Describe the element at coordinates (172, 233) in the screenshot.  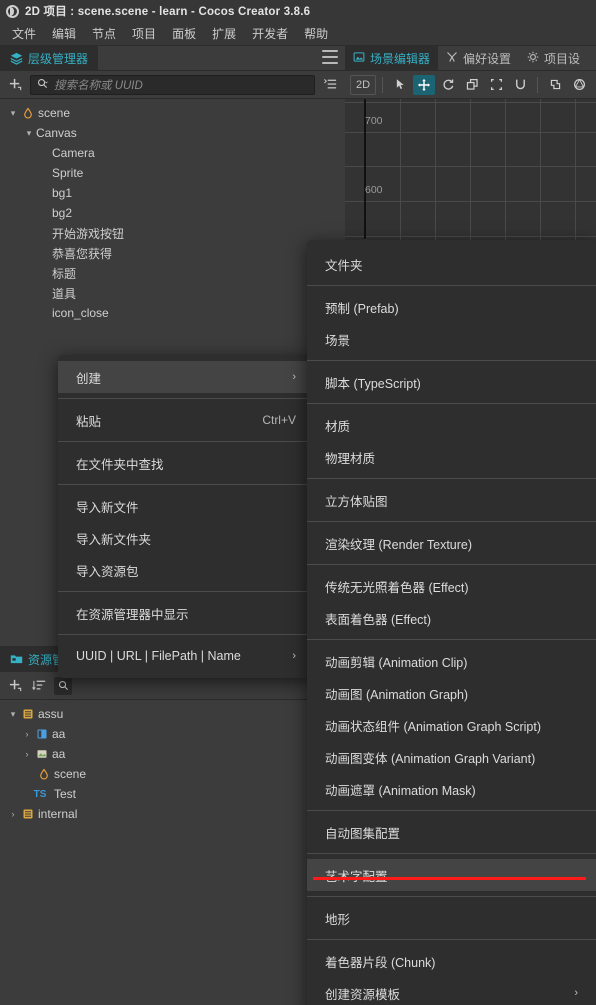
I see `tree-node-start-button: 开始游戏按钮` at that location.